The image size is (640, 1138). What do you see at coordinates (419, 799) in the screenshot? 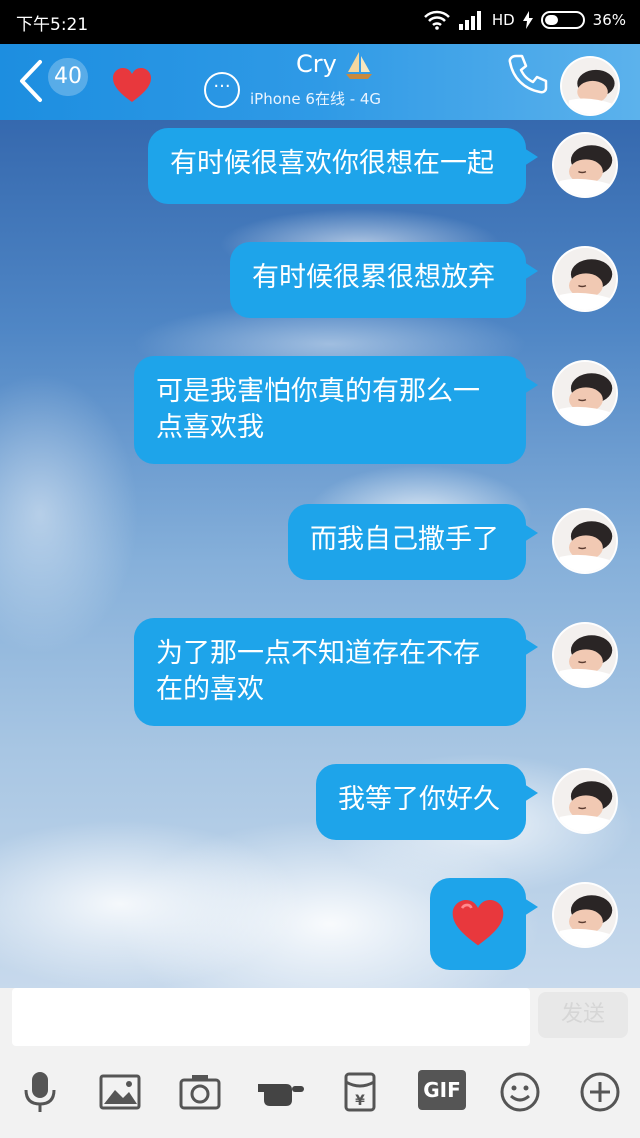
I see `message-text: 我等了你好久` at bounding box center [419, 799].